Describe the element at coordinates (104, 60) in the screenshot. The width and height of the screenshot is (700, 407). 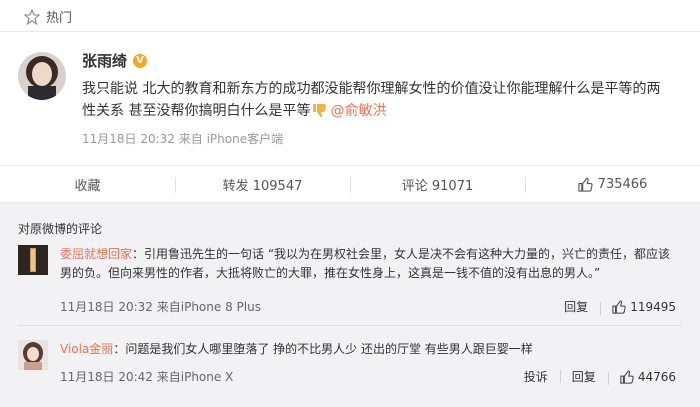
I see `author-name: 张雨绮` at that location.